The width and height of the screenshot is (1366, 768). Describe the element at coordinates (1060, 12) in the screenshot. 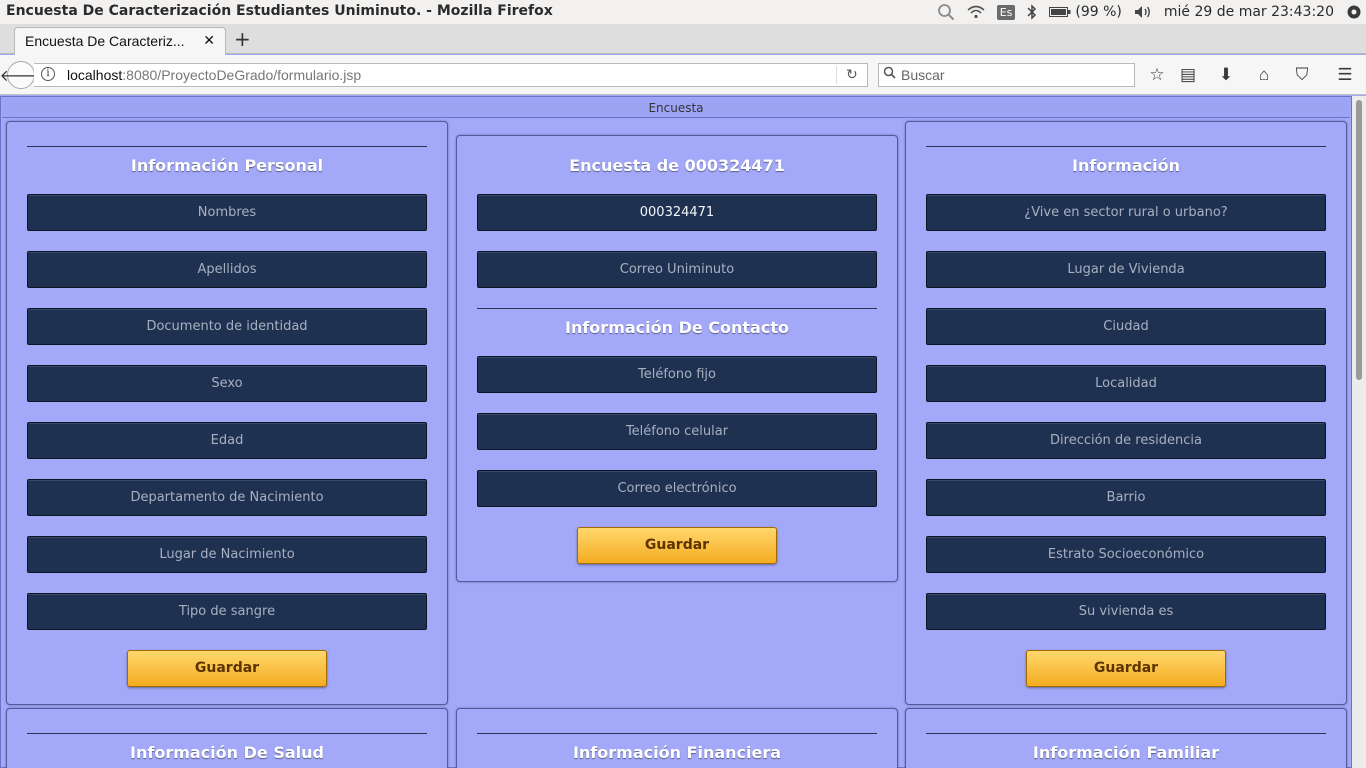

I see `battery-icon` at that location.